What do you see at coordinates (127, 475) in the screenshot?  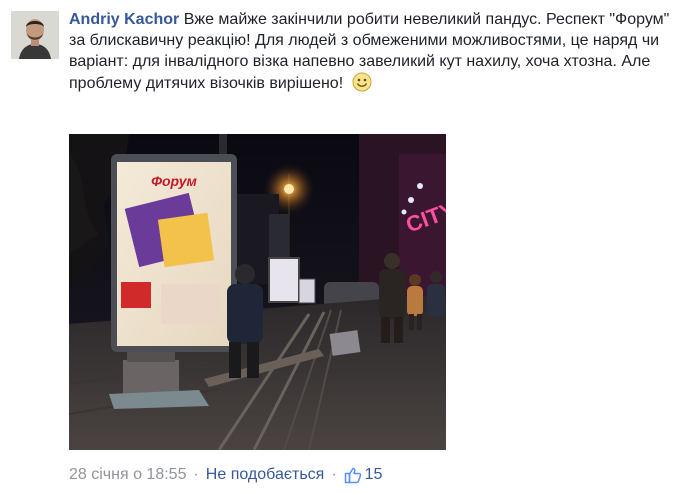 I see `timestamp-link: 28 січня о 18:55` at bounding box center [127, 475].